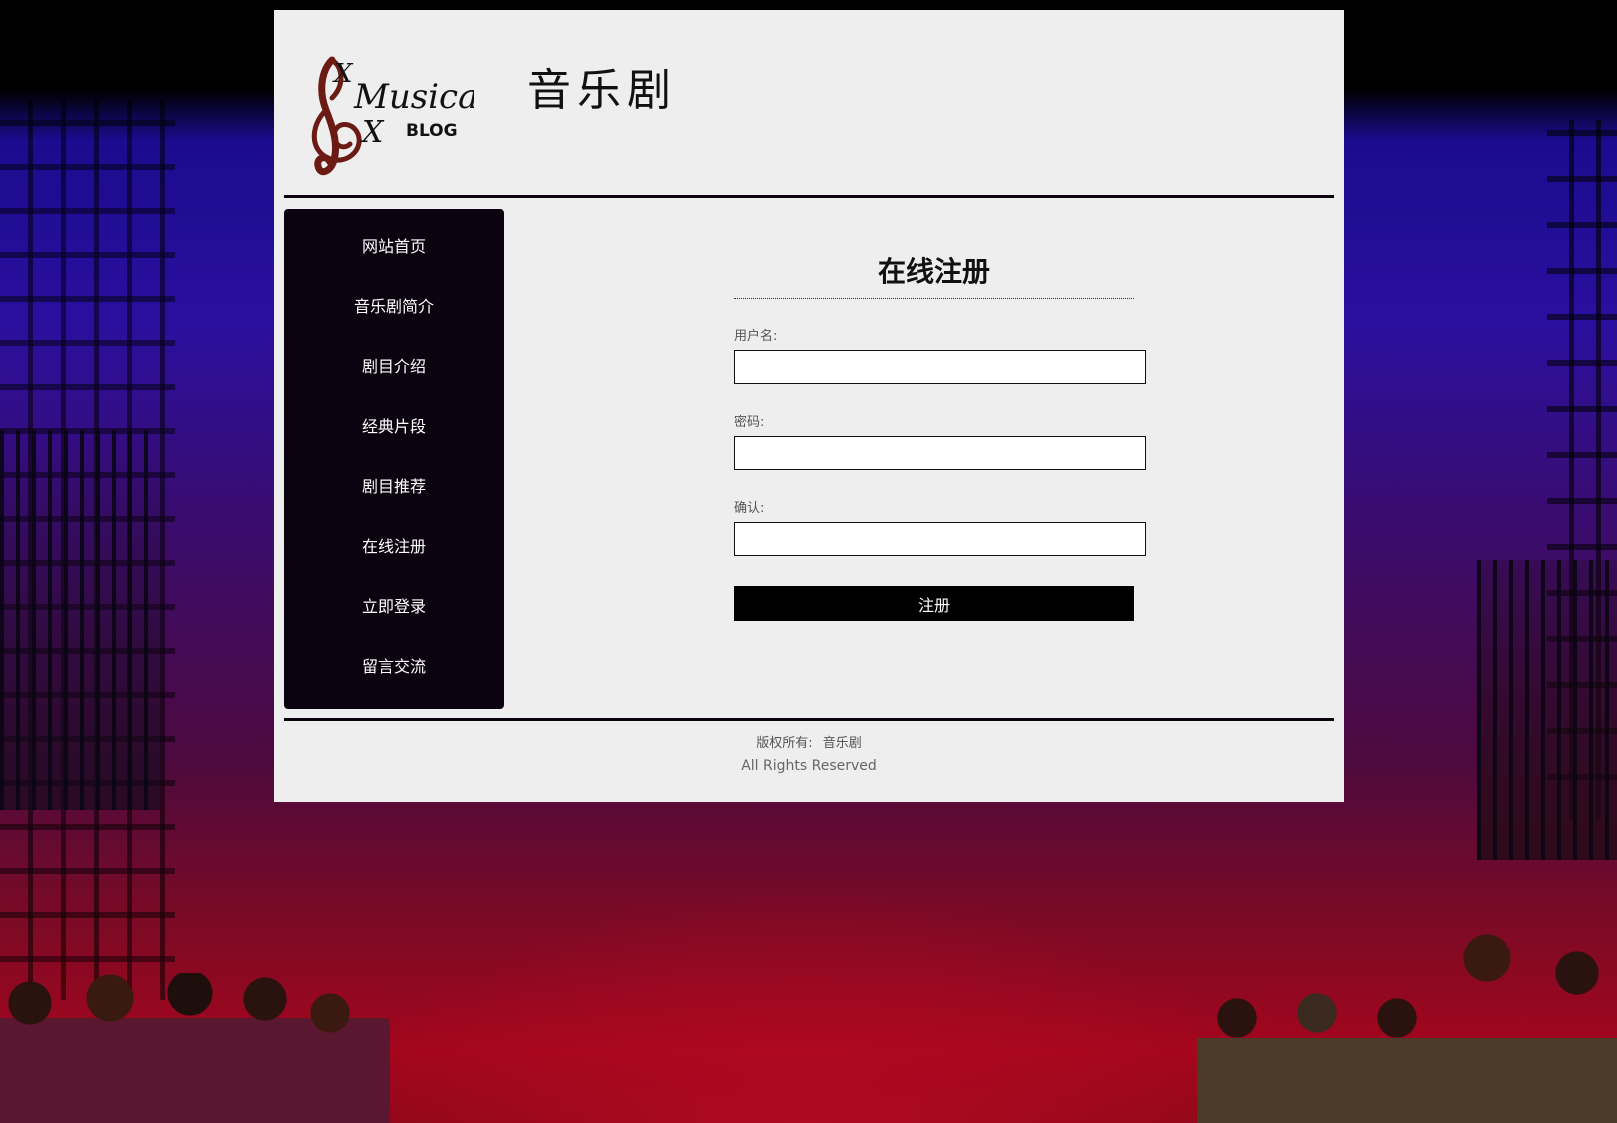  I want to click on nav-item-classics: 经典片段, so click(394, 427).